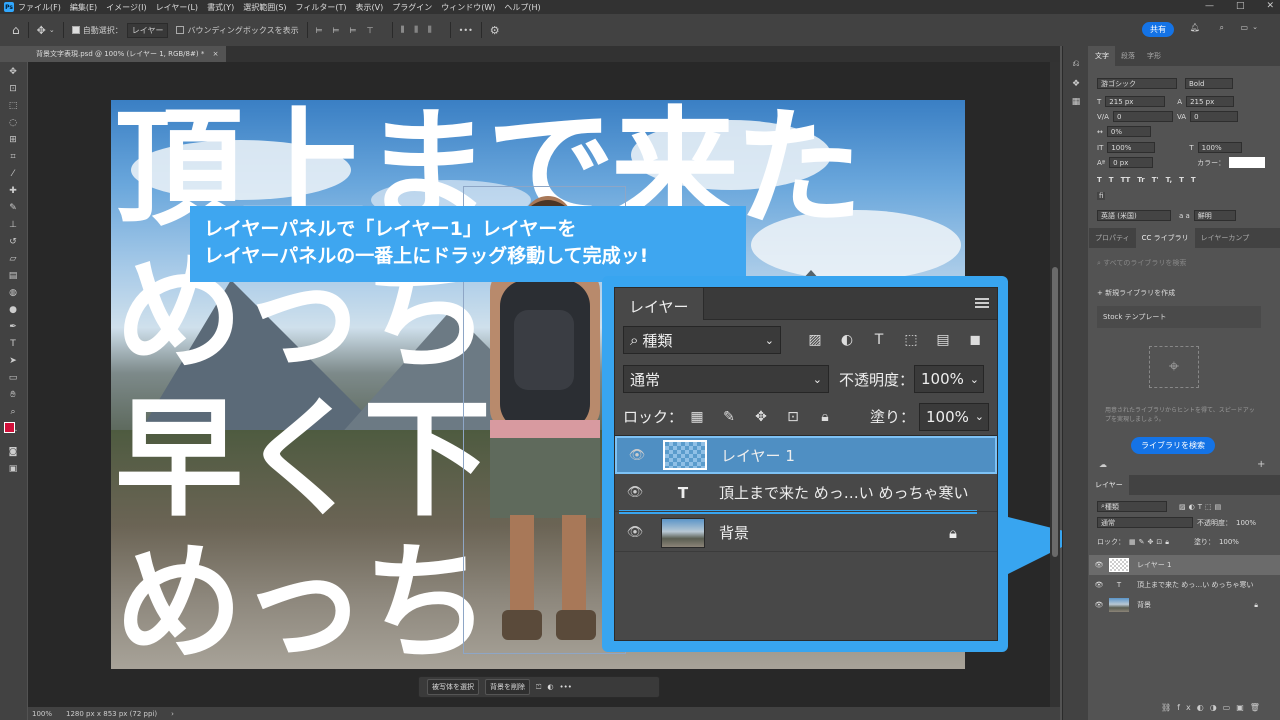 The image size is (1280, 720). I want to click on lock-transparency-icon: ▦, so click(697, 417).